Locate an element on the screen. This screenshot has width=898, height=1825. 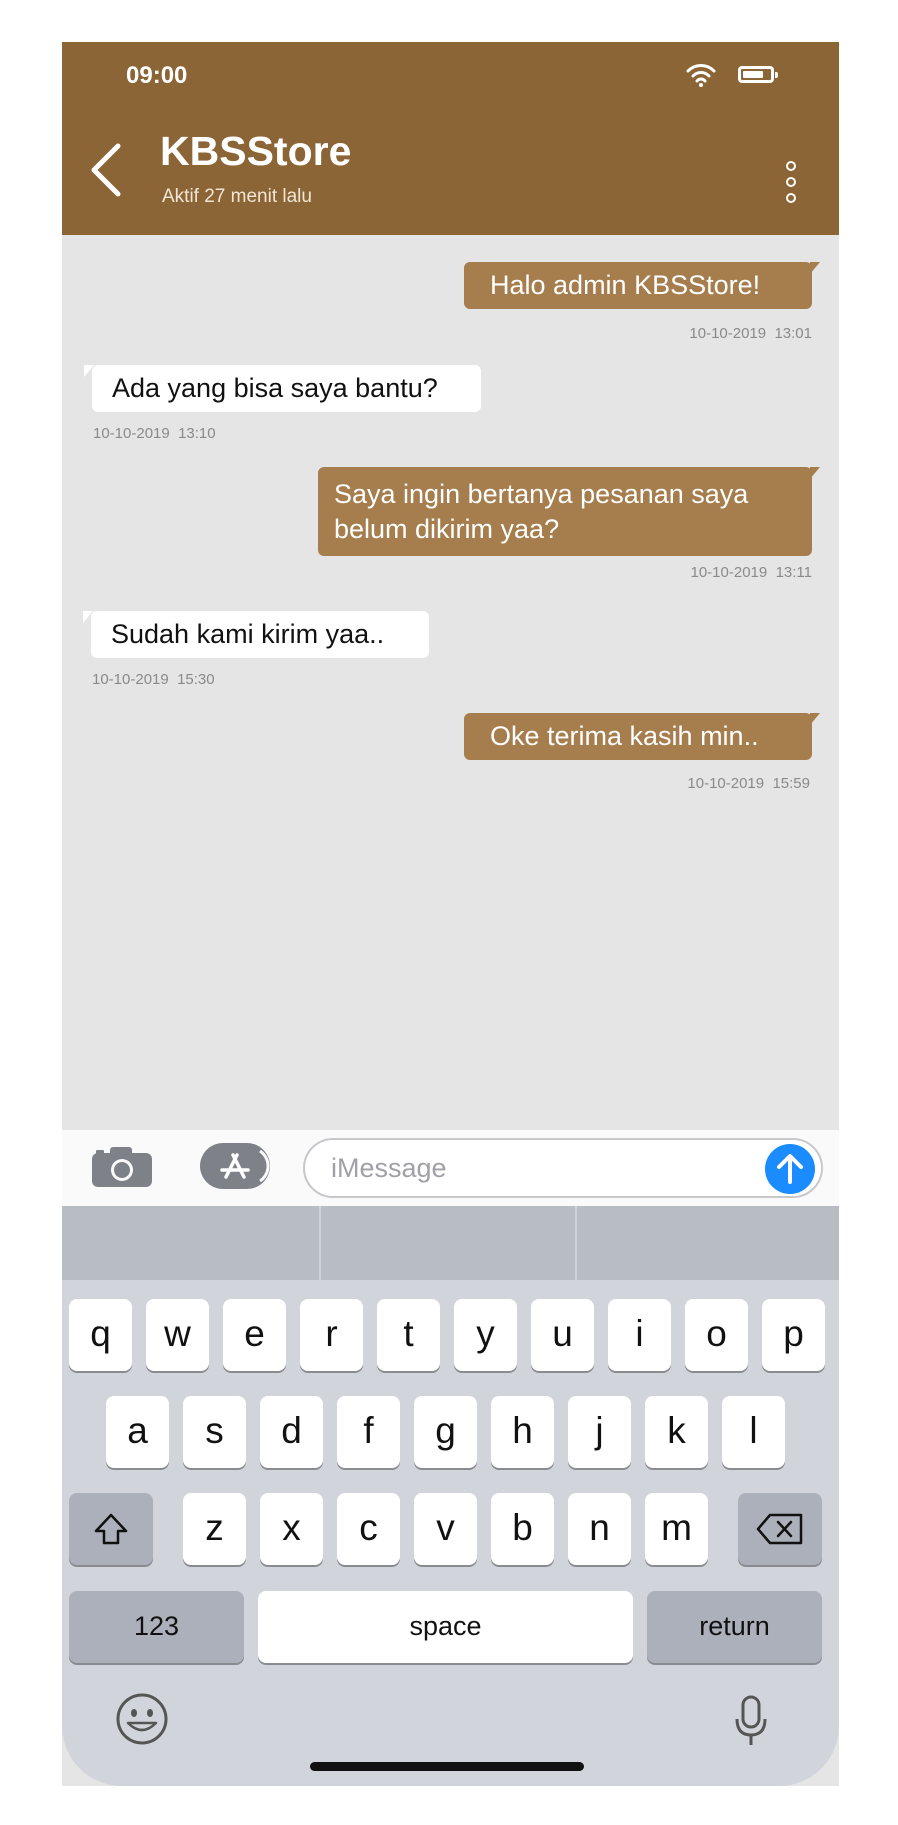
message-text: Sudah kami kirim yaa.. is located at coordinates (248, 634).